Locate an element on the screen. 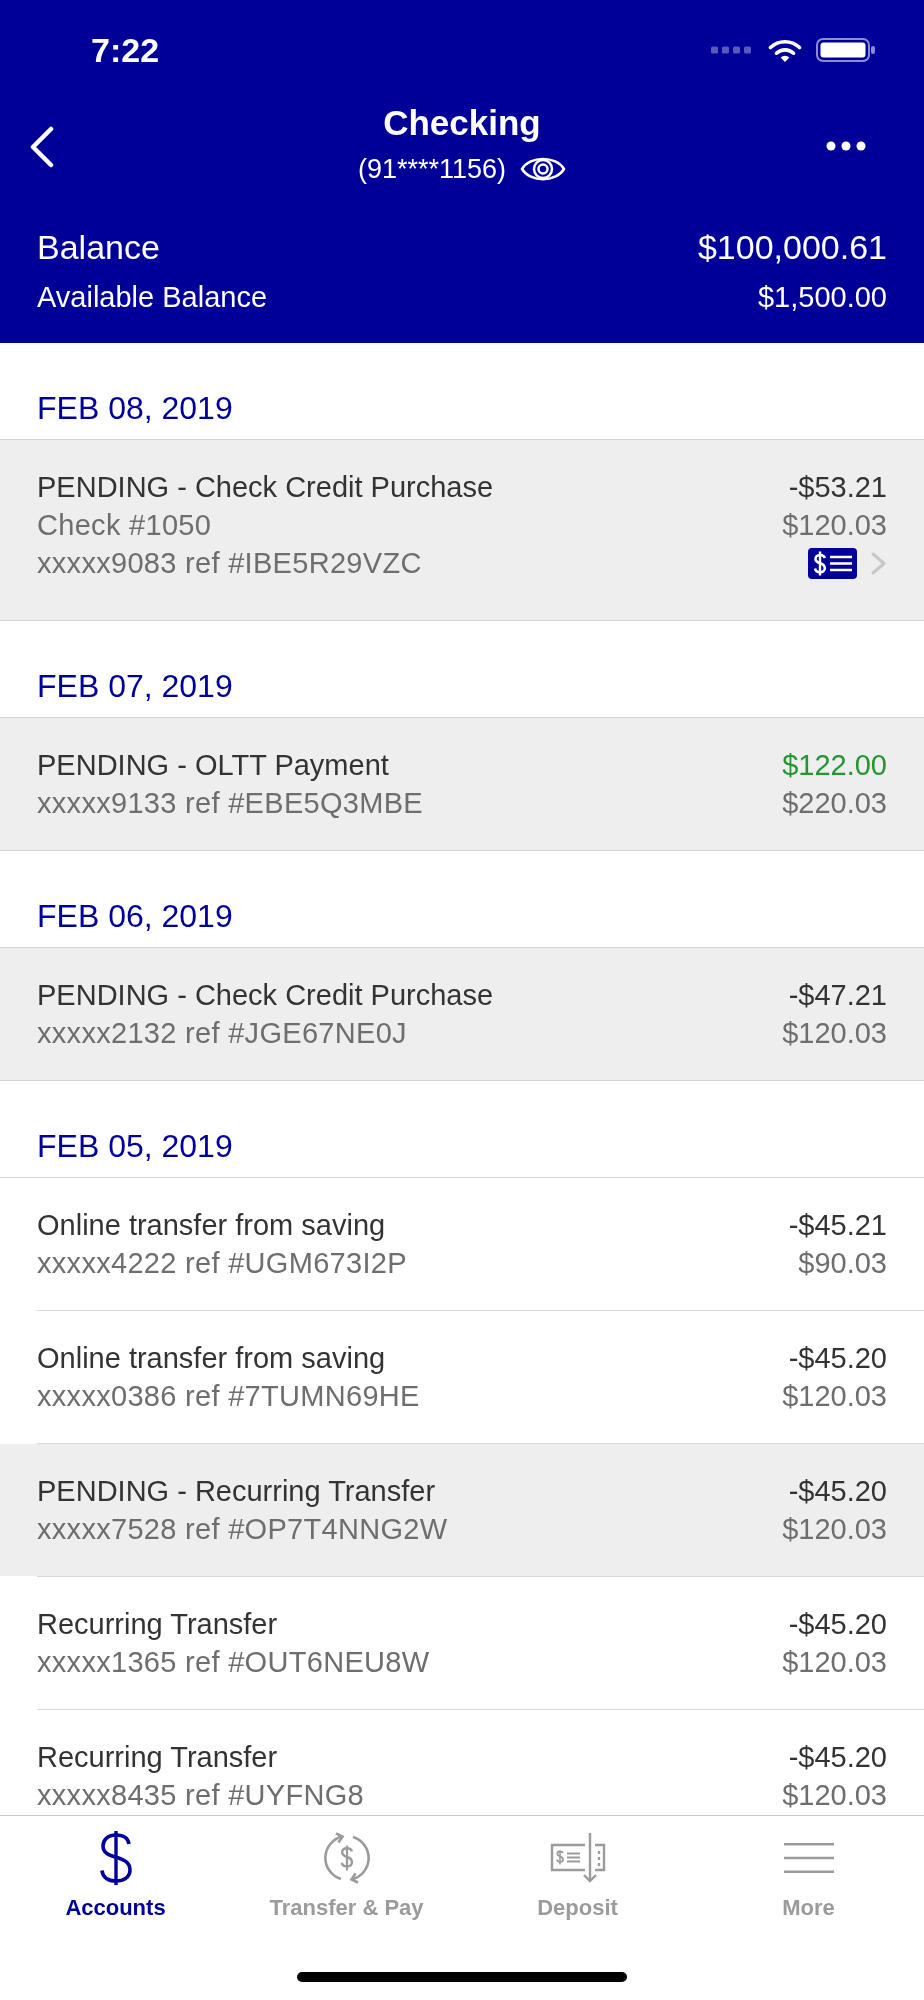  check-deposit-icon is located at coordinates (577, 1858).